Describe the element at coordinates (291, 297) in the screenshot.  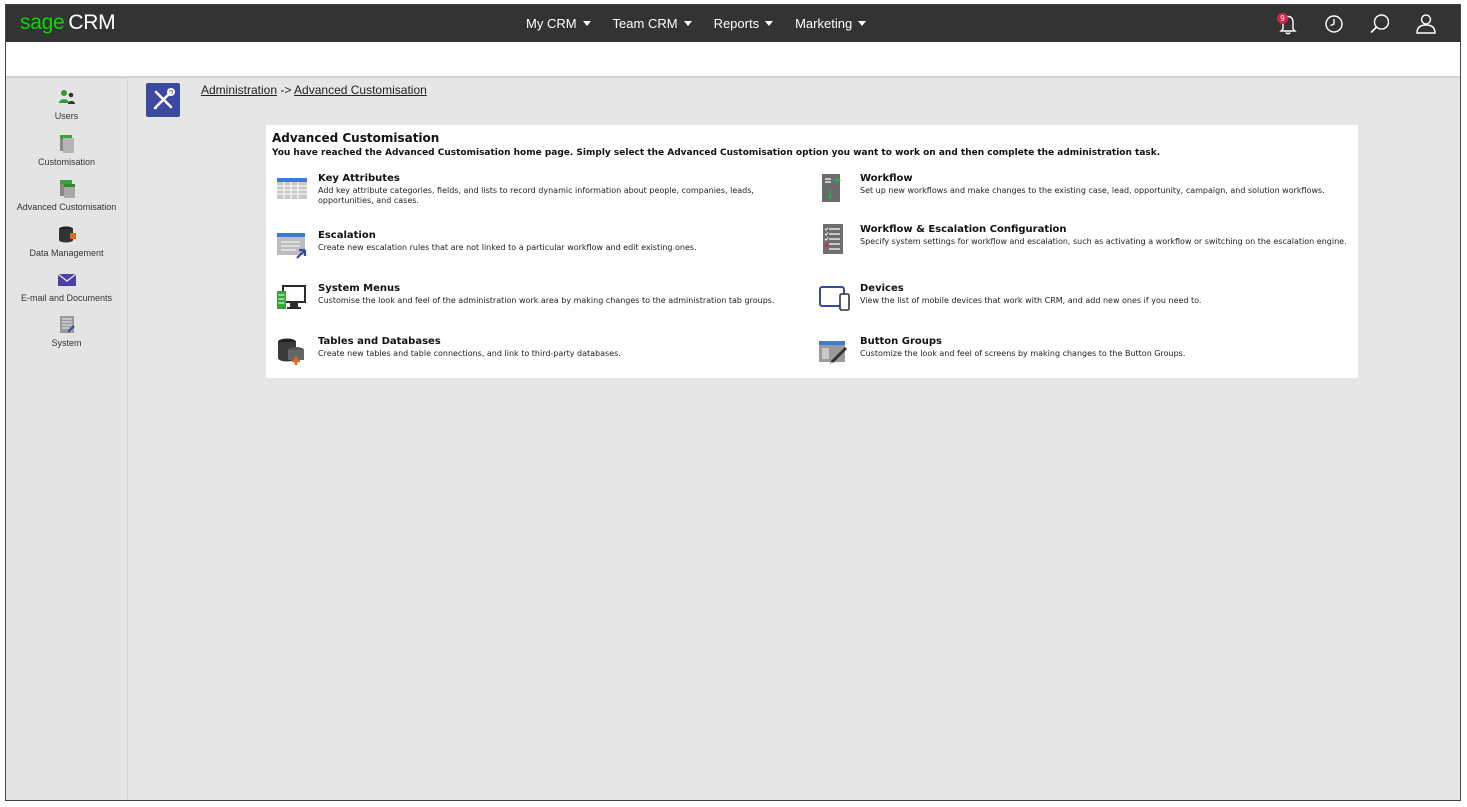
I see `system-menus-icon` at that location.